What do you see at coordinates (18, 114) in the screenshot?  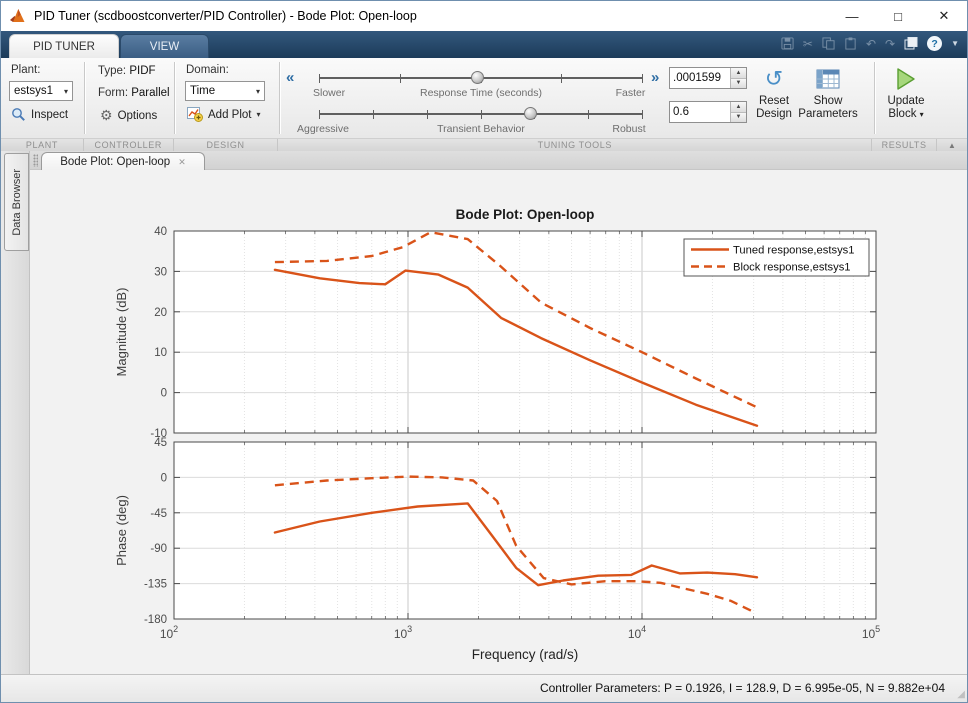 I see `magnifier-icon` at bounding box center [18, 114].